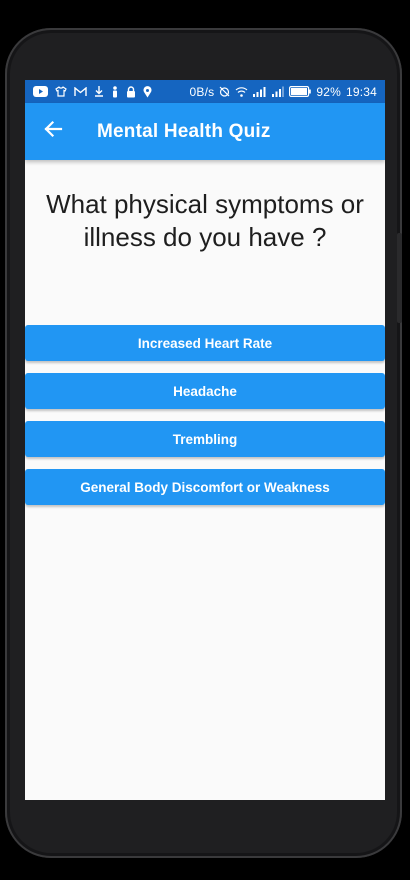  I want to click on status-bar: 0B/s 92% 19:34, so click(205, 91).